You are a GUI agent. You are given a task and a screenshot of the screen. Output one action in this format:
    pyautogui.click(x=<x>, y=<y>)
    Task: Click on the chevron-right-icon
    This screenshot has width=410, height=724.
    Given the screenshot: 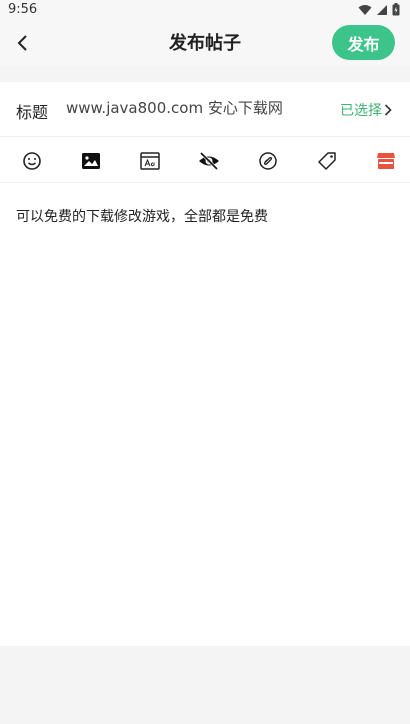 What is the action you would take?
    pyautogui.click(x=388, y=110)
    